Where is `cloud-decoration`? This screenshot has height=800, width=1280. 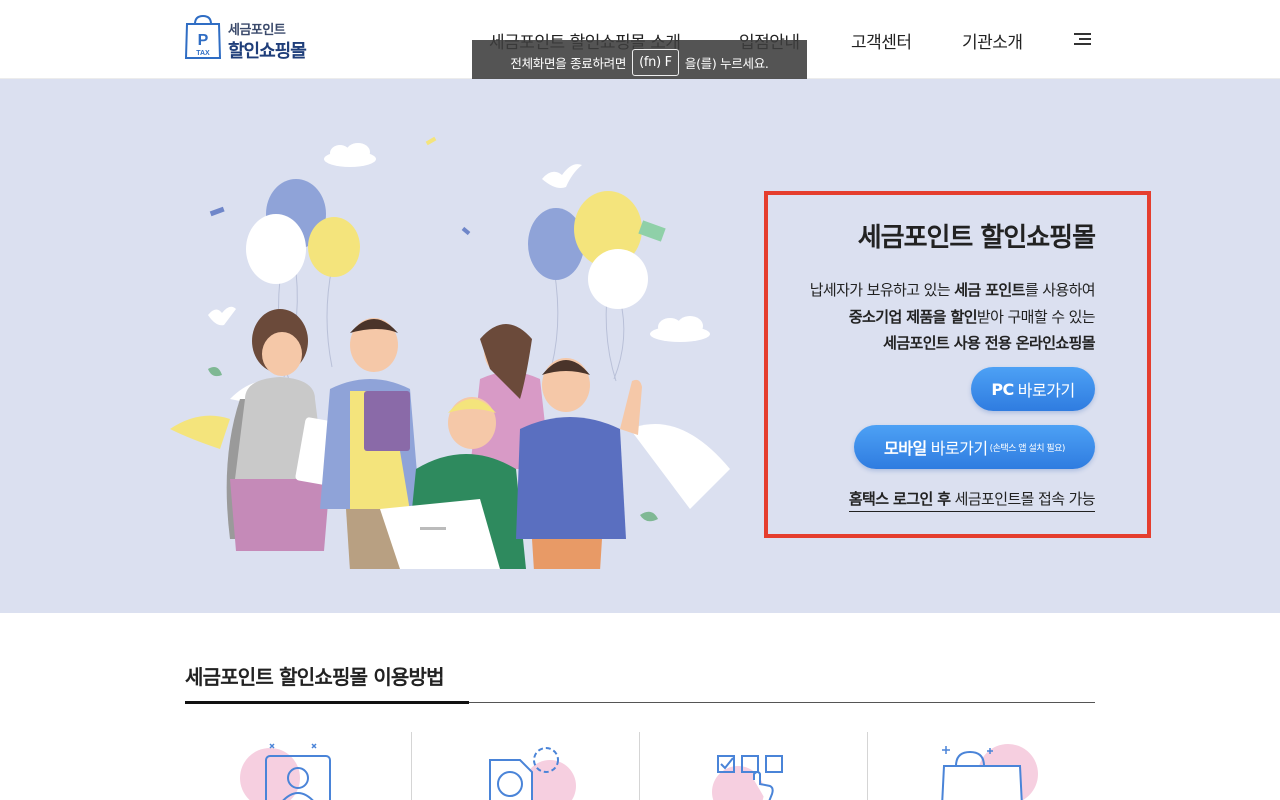 cloud-decoration is located at coordinates (517, 242).